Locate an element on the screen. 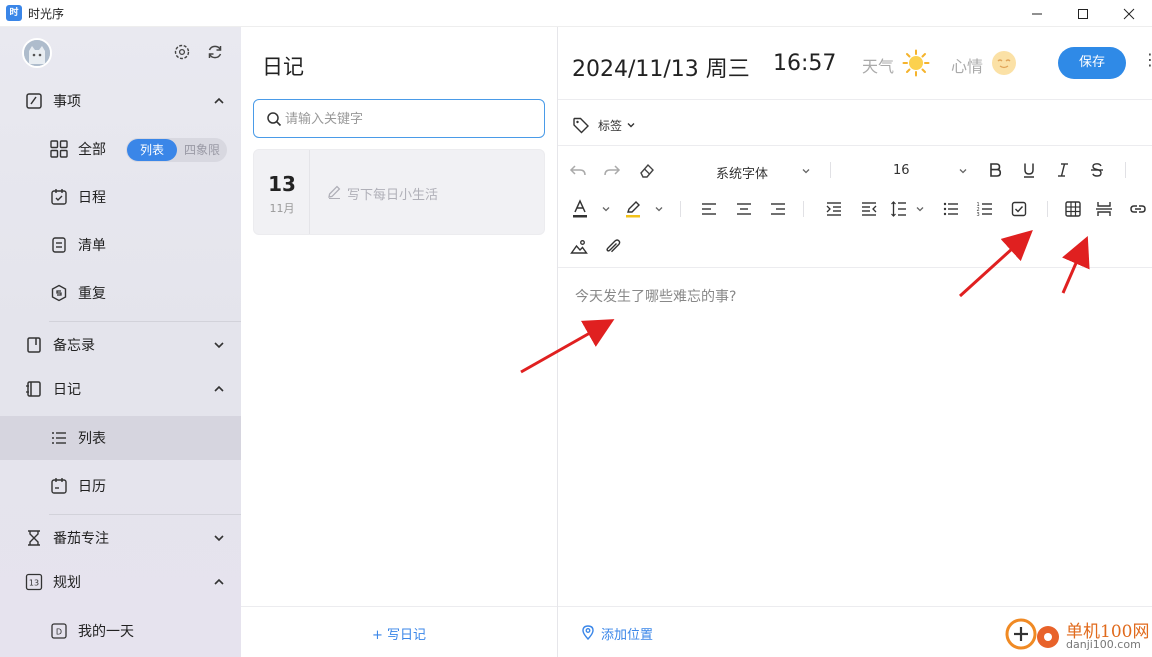 Image resolution: width=1152 pixels, height=657 pixels. insert-table-button is located at coordinates (1073, 209).